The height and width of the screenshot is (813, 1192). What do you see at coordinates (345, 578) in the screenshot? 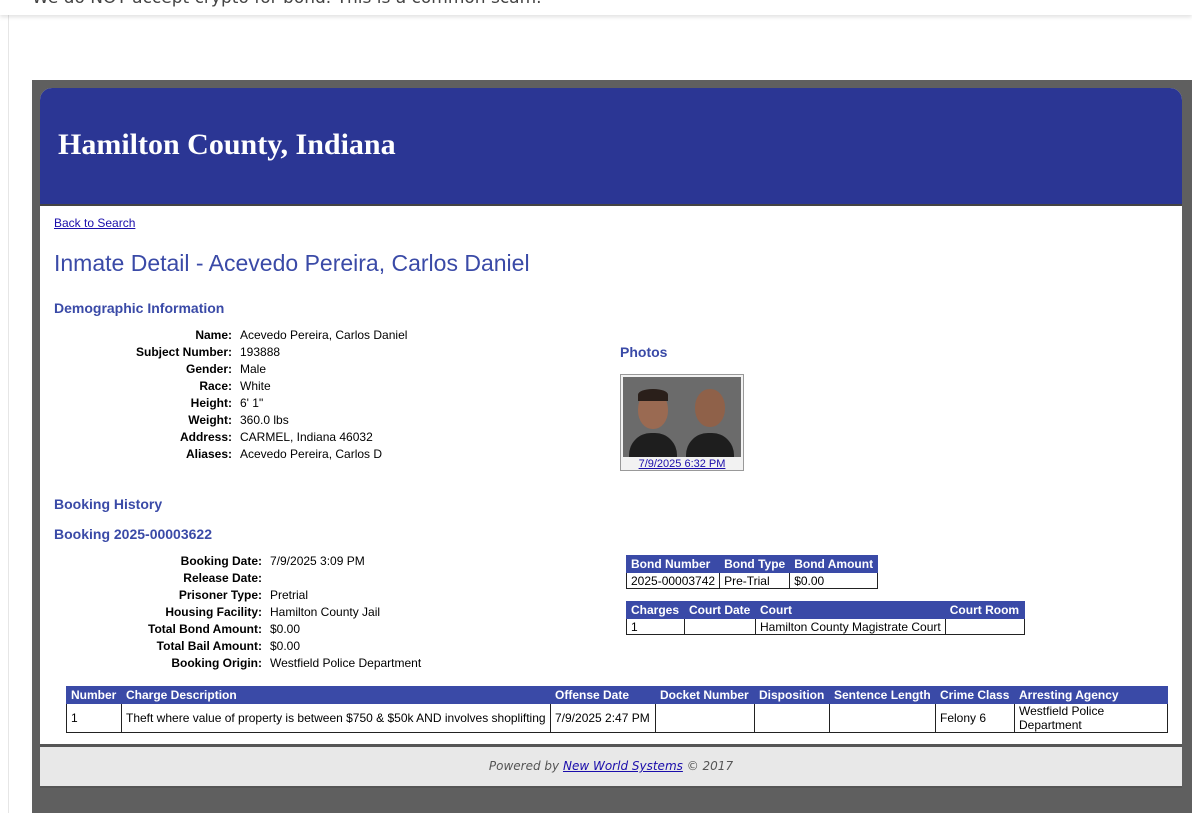
I see `field-value` at bounding box center [345, 578].